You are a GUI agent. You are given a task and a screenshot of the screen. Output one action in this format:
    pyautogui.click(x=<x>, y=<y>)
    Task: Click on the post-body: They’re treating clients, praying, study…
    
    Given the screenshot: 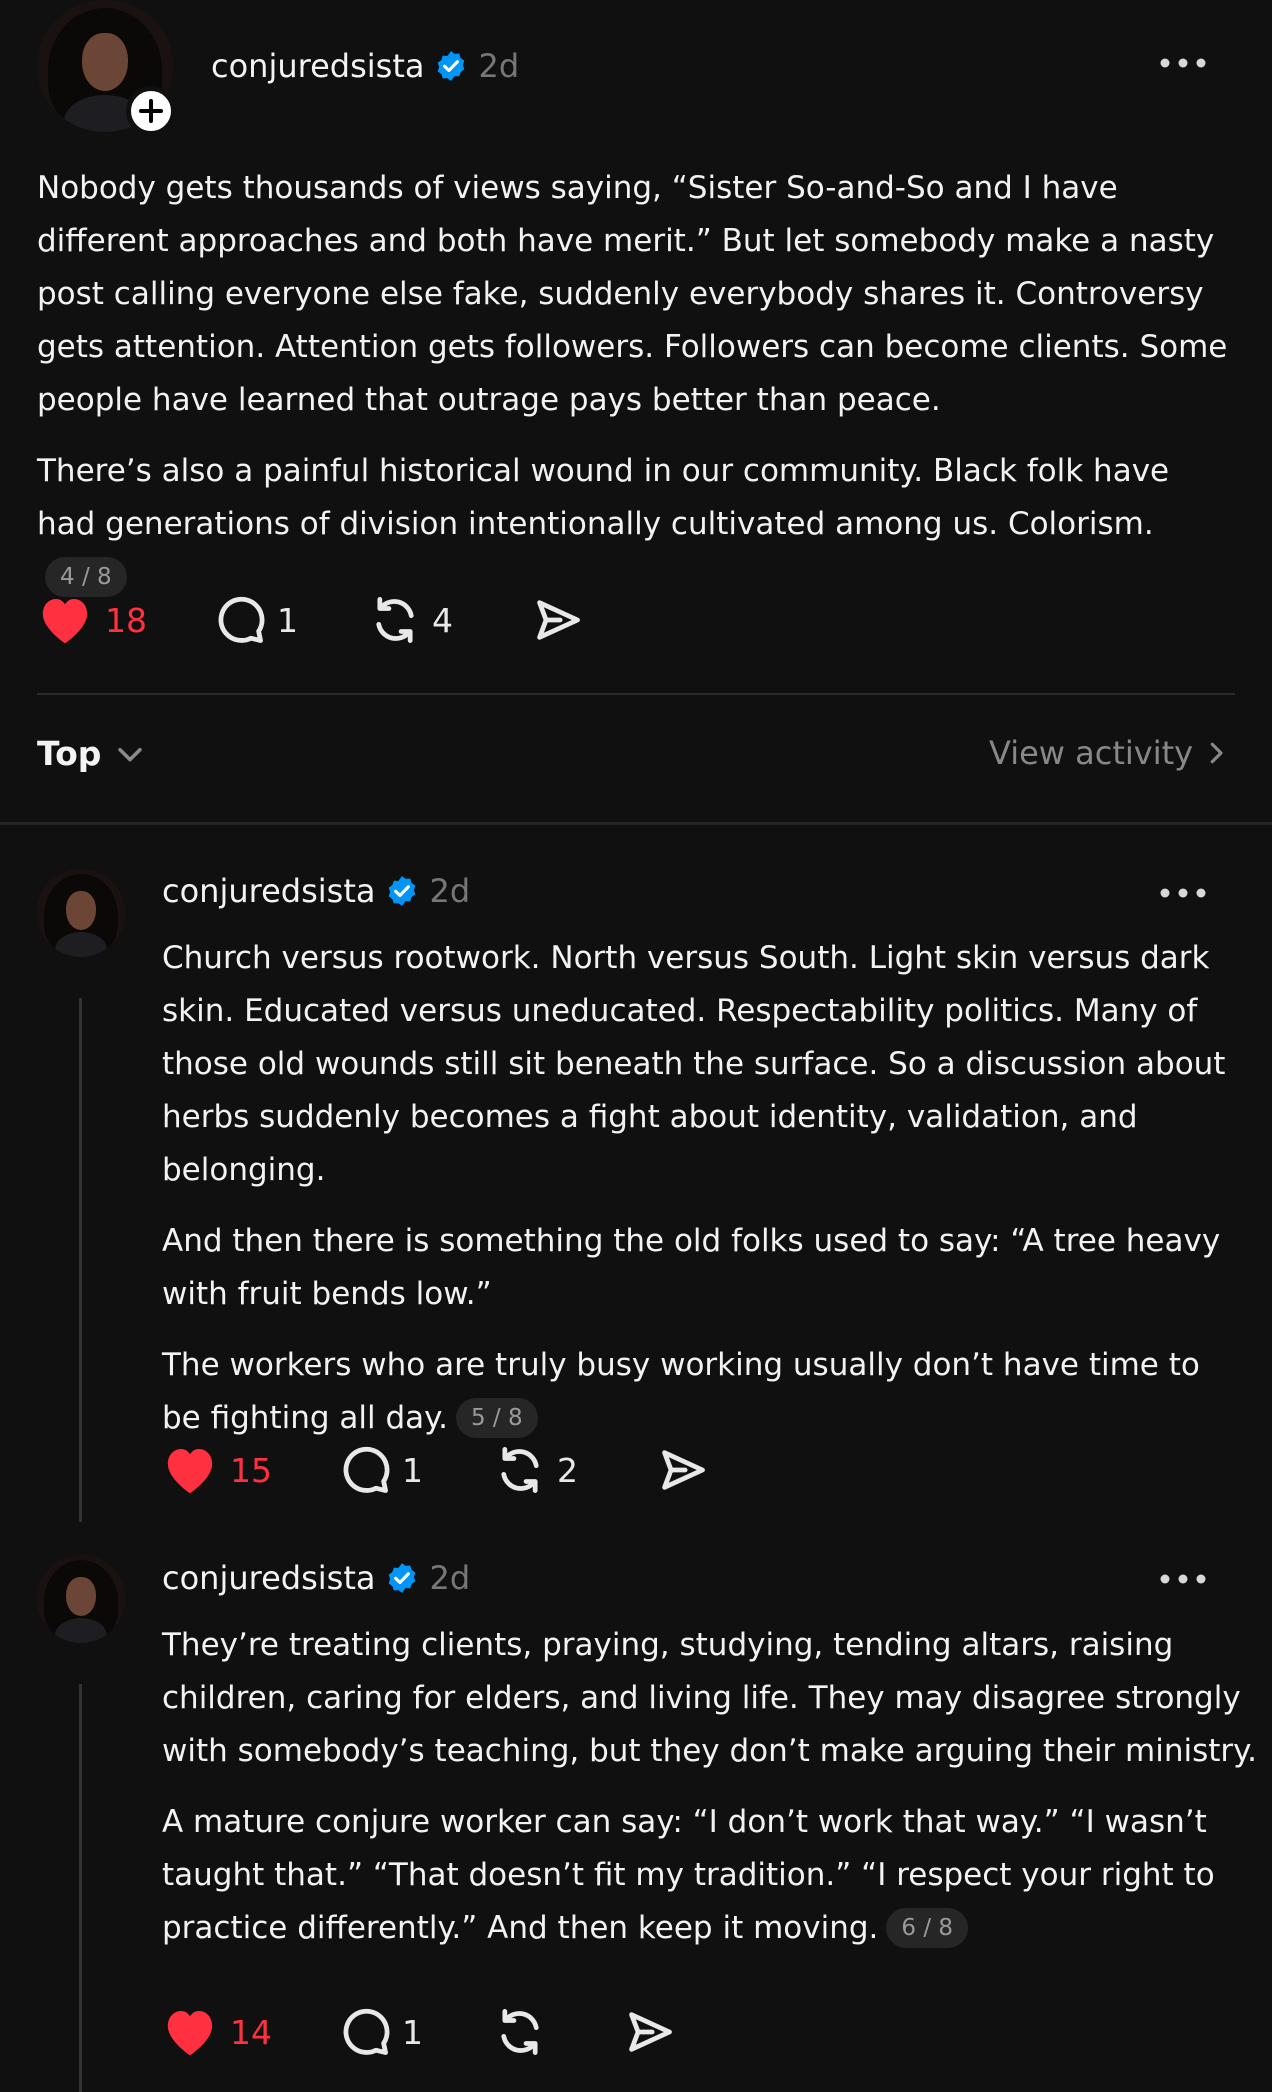 What is the action you would take?
    pyautogui.click(x=709, y=1787)
    